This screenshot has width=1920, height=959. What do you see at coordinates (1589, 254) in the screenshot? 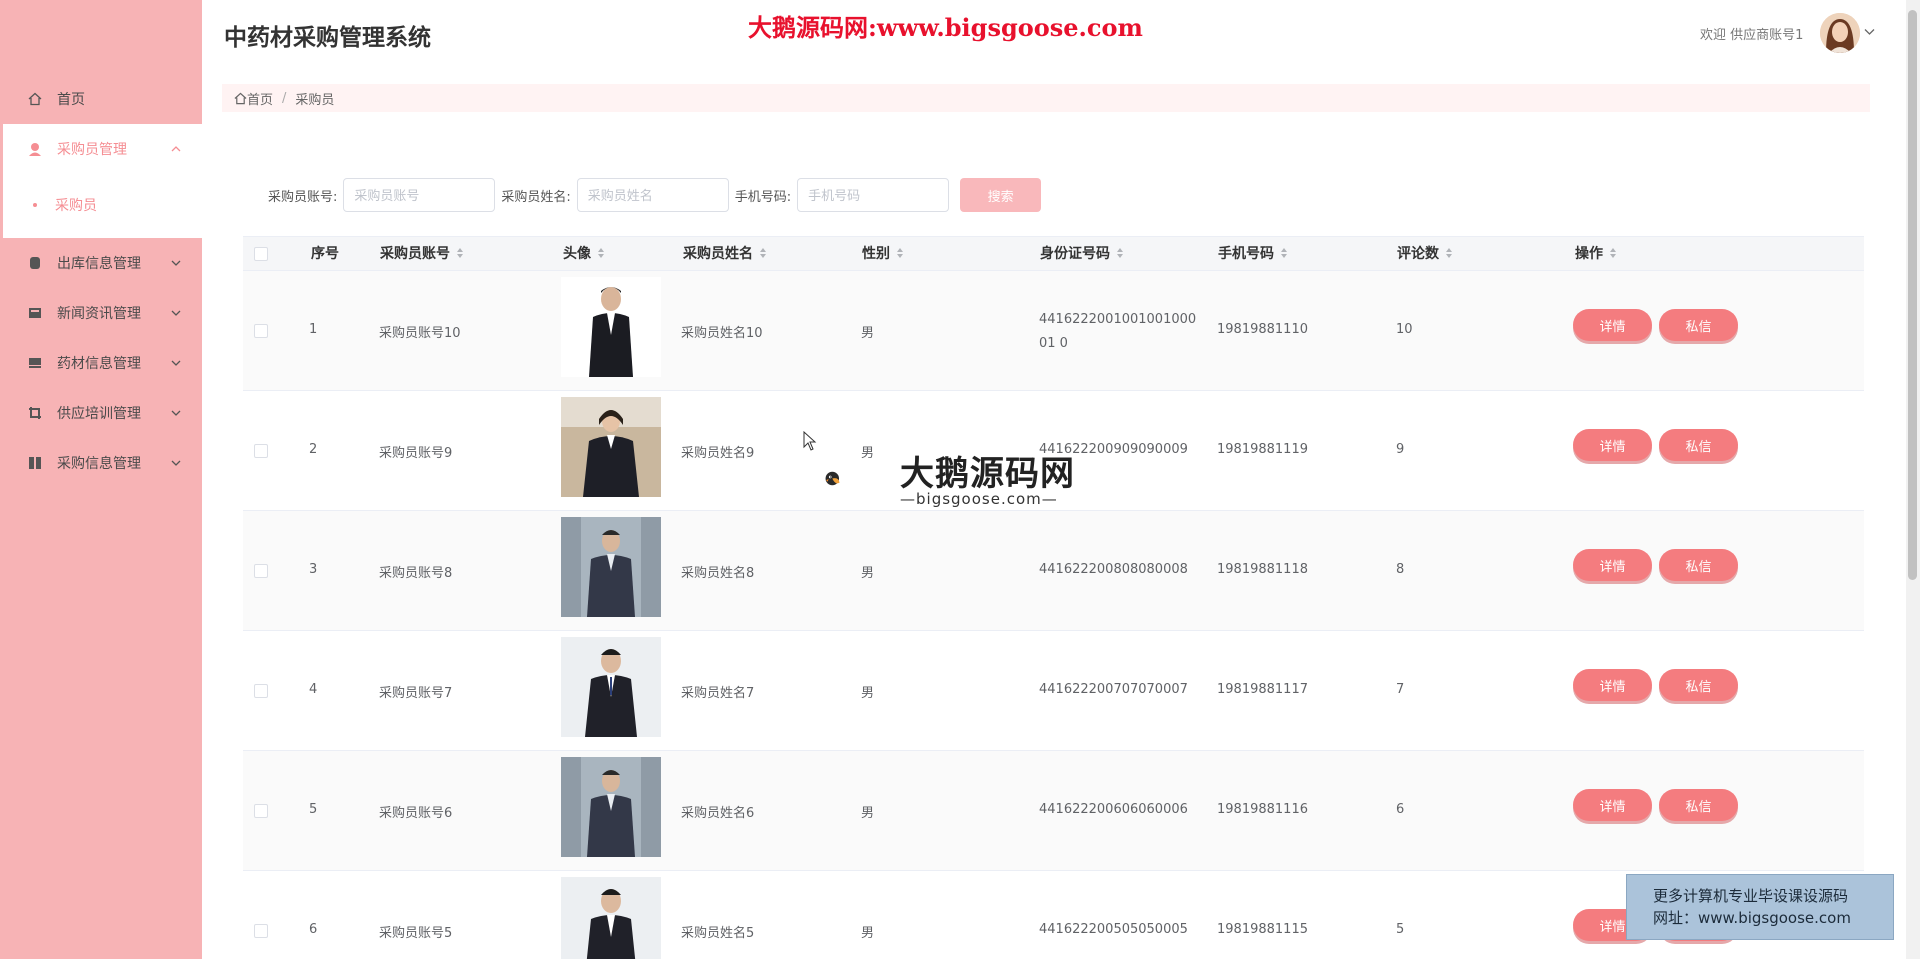
I see `col-header-label: 操作` at bounding box center [1589, 254].